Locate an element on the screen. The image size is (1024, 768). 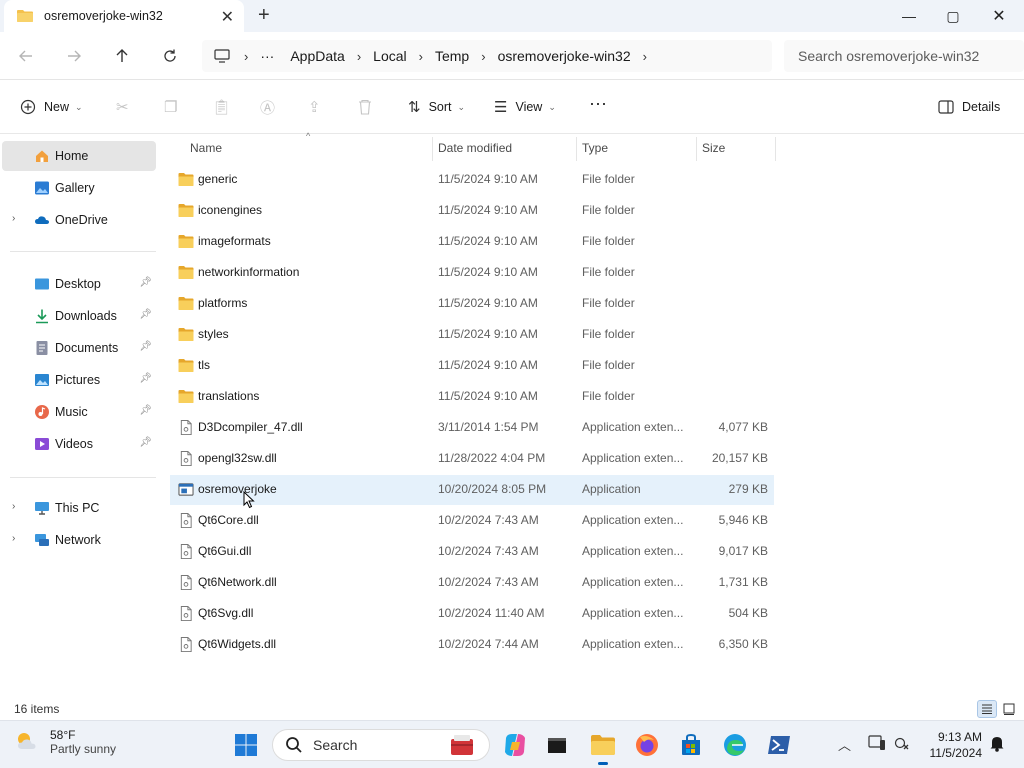
sidebar-label: Pictures is located at coordinates (78, 380).